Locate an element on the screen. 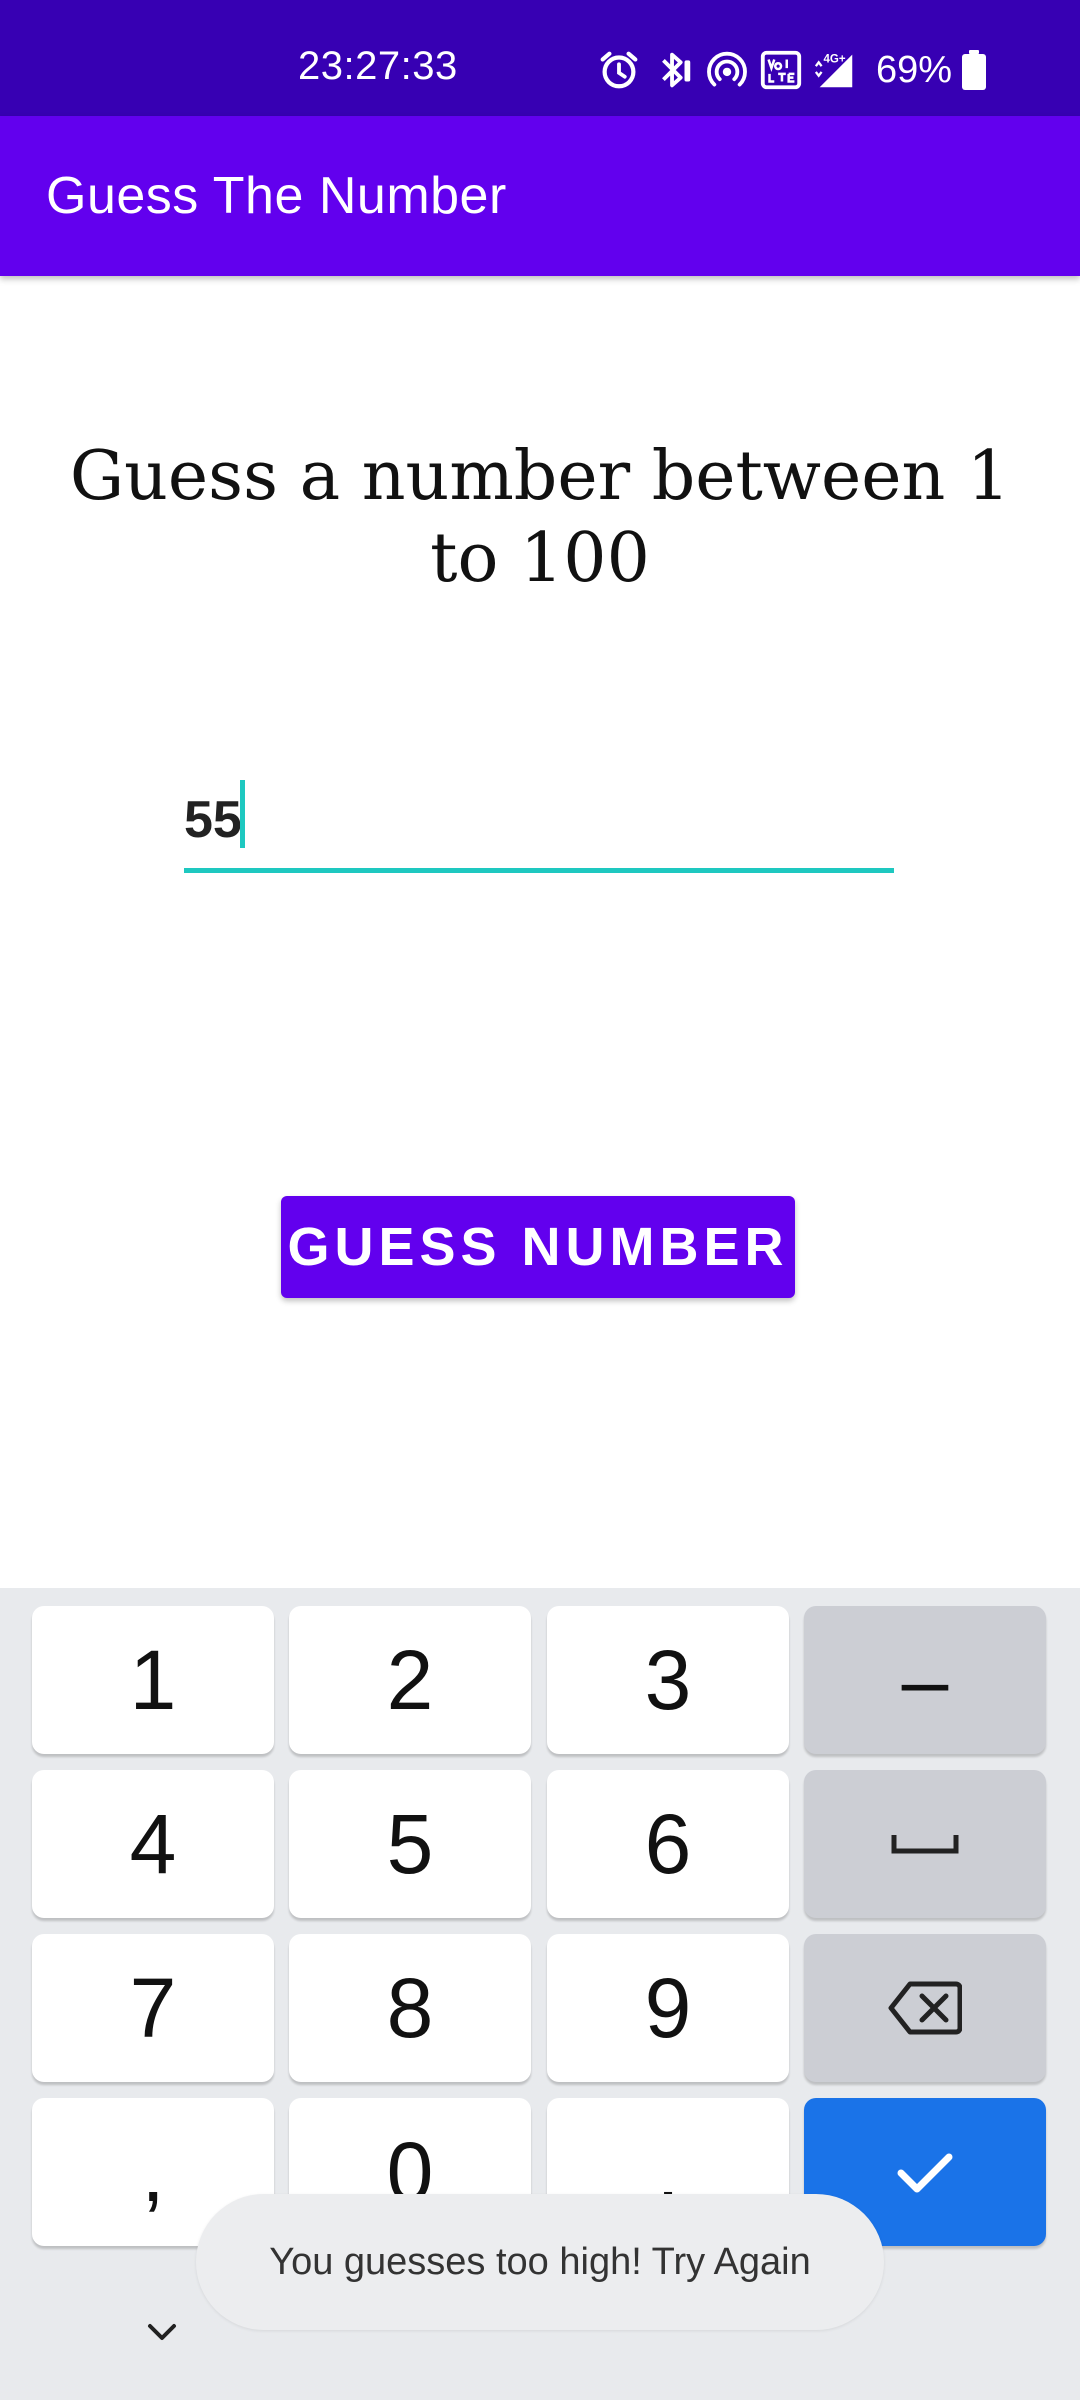 The image size is (1080, 2400). key-8: 8 is located at coordinates (410, 2008).